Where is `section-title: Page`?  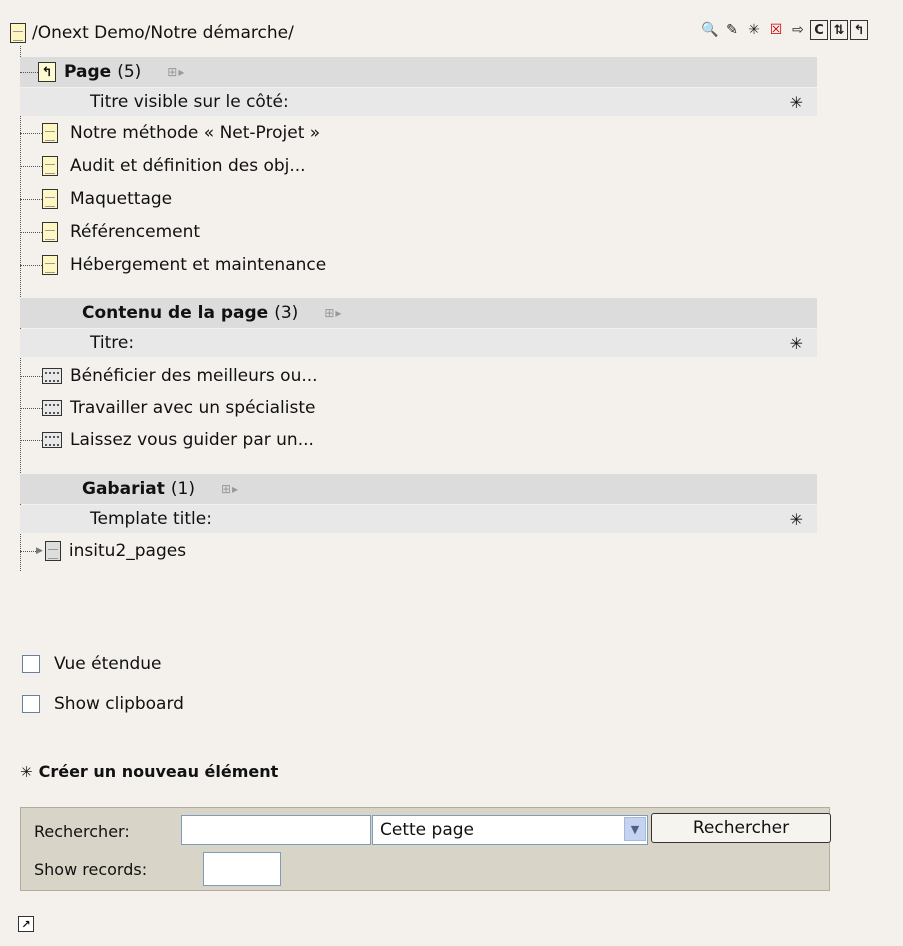
section-title: Page is located at coordinates (88, 72).